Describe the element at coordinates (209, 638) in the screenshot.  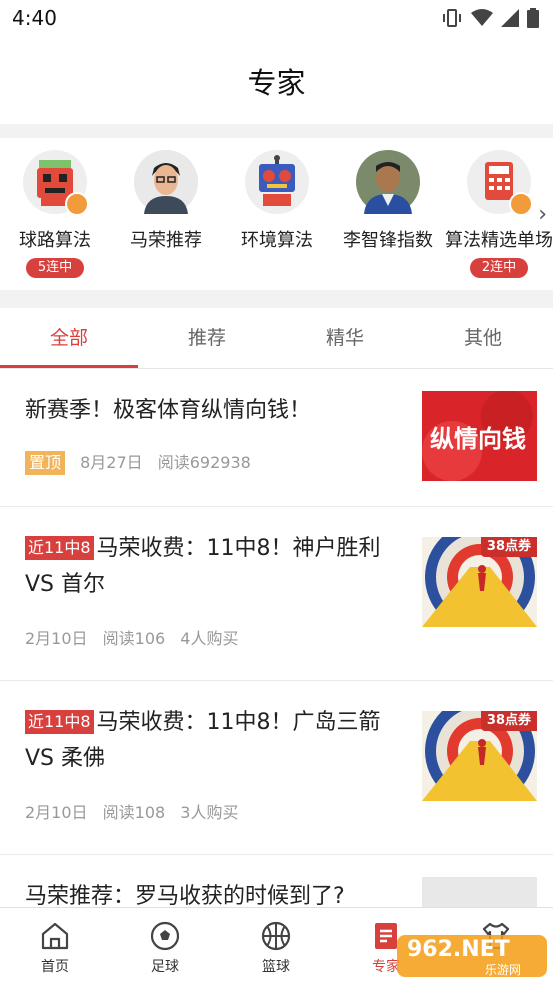
I see `article-buyers: 4人购买` at that location.